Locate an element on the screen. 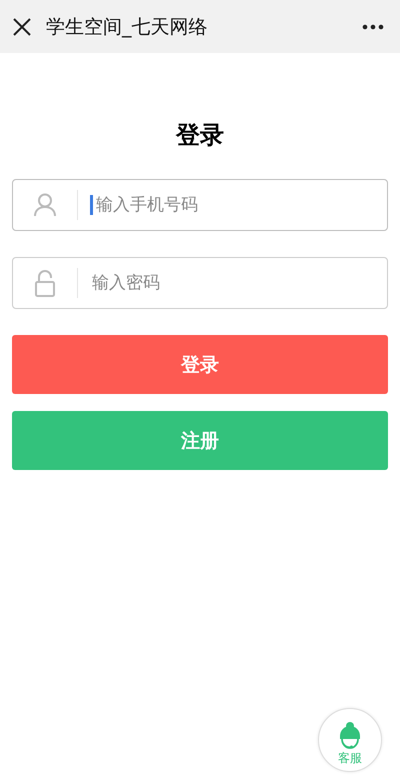 The height and width of the screenshot is (784, 400). user-icon is located at coordinates (45, 205).